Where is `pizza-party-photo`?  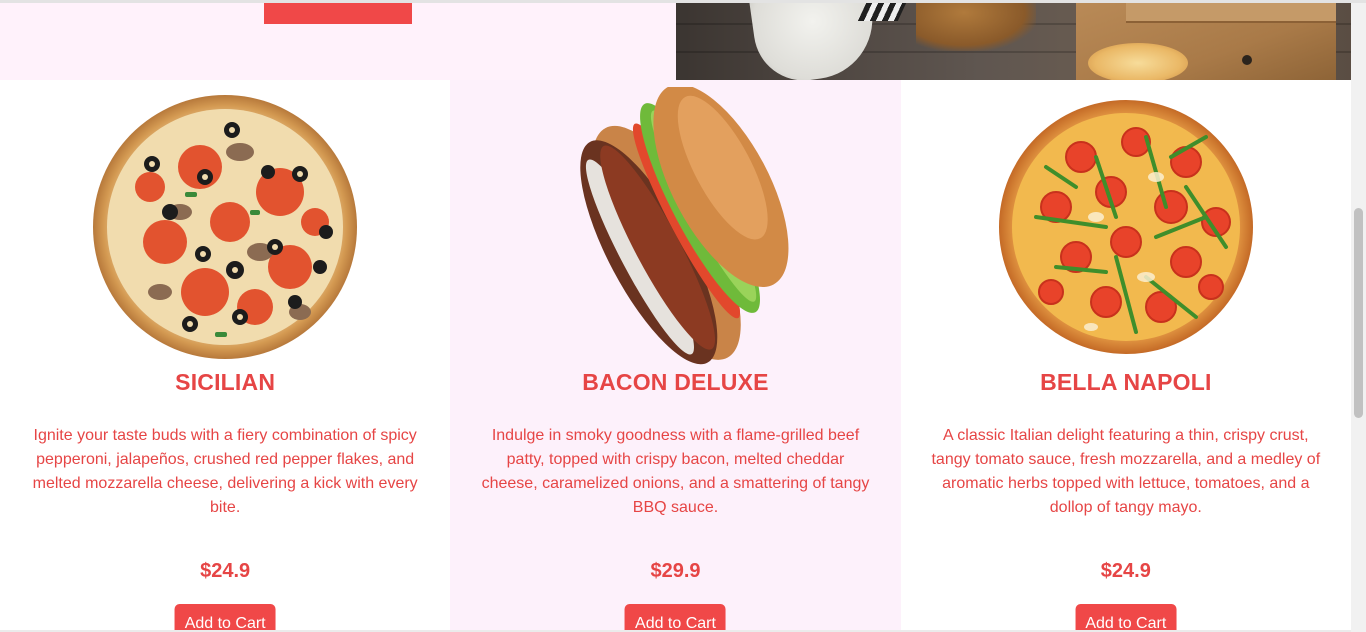
pizza-party-photo is located at coordinates (1013, 41).